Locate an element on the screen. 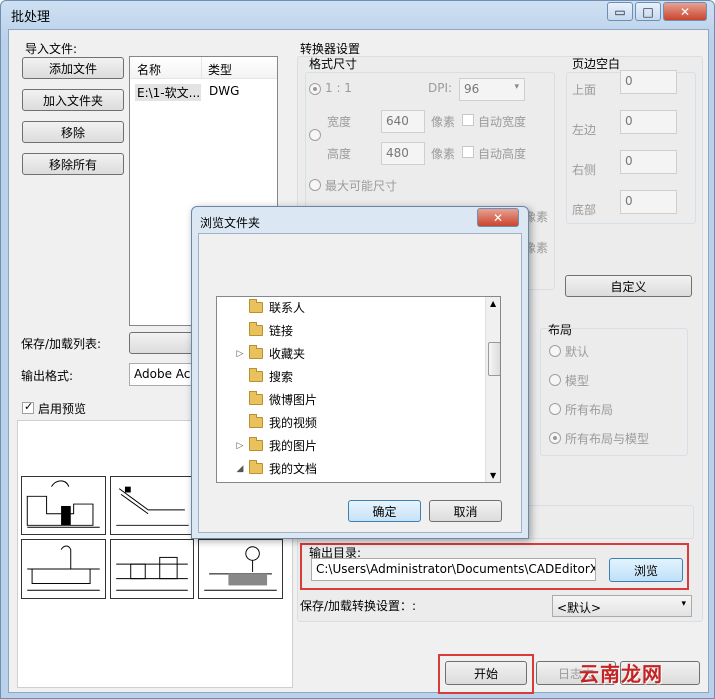 The height and width of the screenshot is (699, 715). save-load-settings-label: 保存/加载转换设置：: is located at coordinates (358, 606).